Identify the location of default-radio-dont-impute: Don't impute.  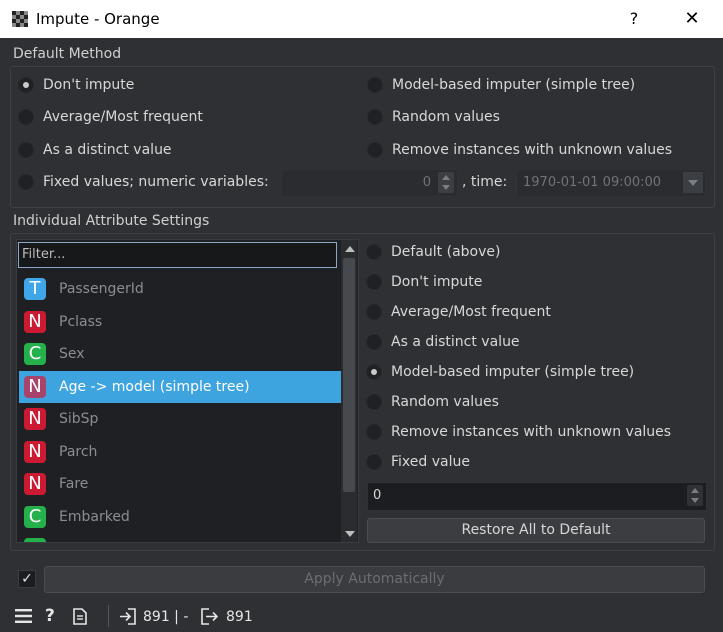
(76, 85).